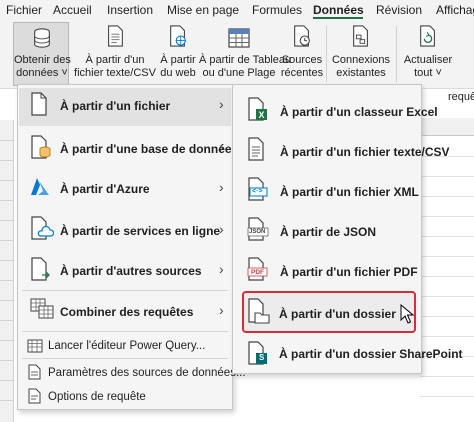 The image size is (474, 422). What do you see at coordinates (203, 10) in the screenshot?
I see `menu-mise-en-page: Mise en page` at bounding box center [203, 10].